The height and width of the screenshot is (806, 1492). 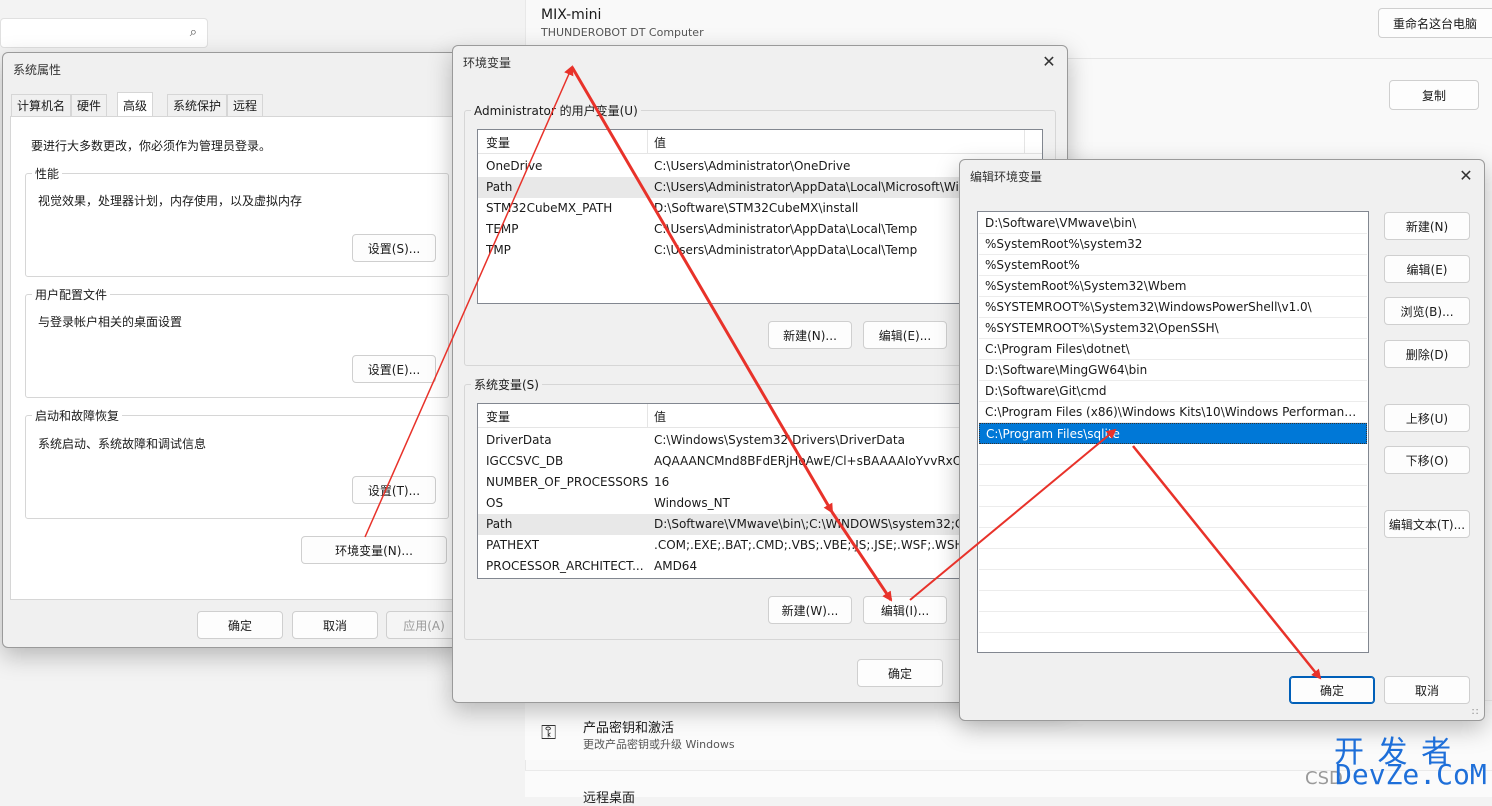 What do you see at coordinates (702, 290) in the screenshot?
I see `arrow-to-path-row` at bounding box center [702, 290].